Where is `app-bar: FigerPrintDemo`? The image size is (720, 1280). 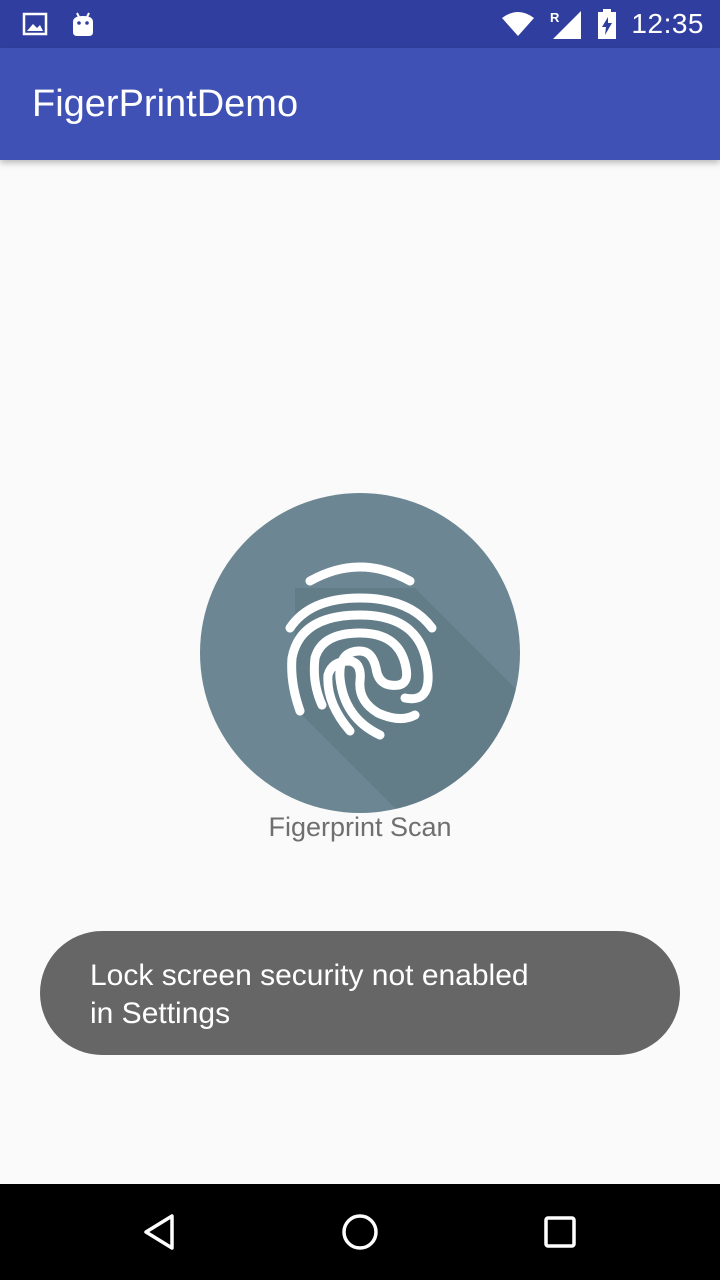
app-bar: FigerPrintDemo is located at coordinates (360, 104).